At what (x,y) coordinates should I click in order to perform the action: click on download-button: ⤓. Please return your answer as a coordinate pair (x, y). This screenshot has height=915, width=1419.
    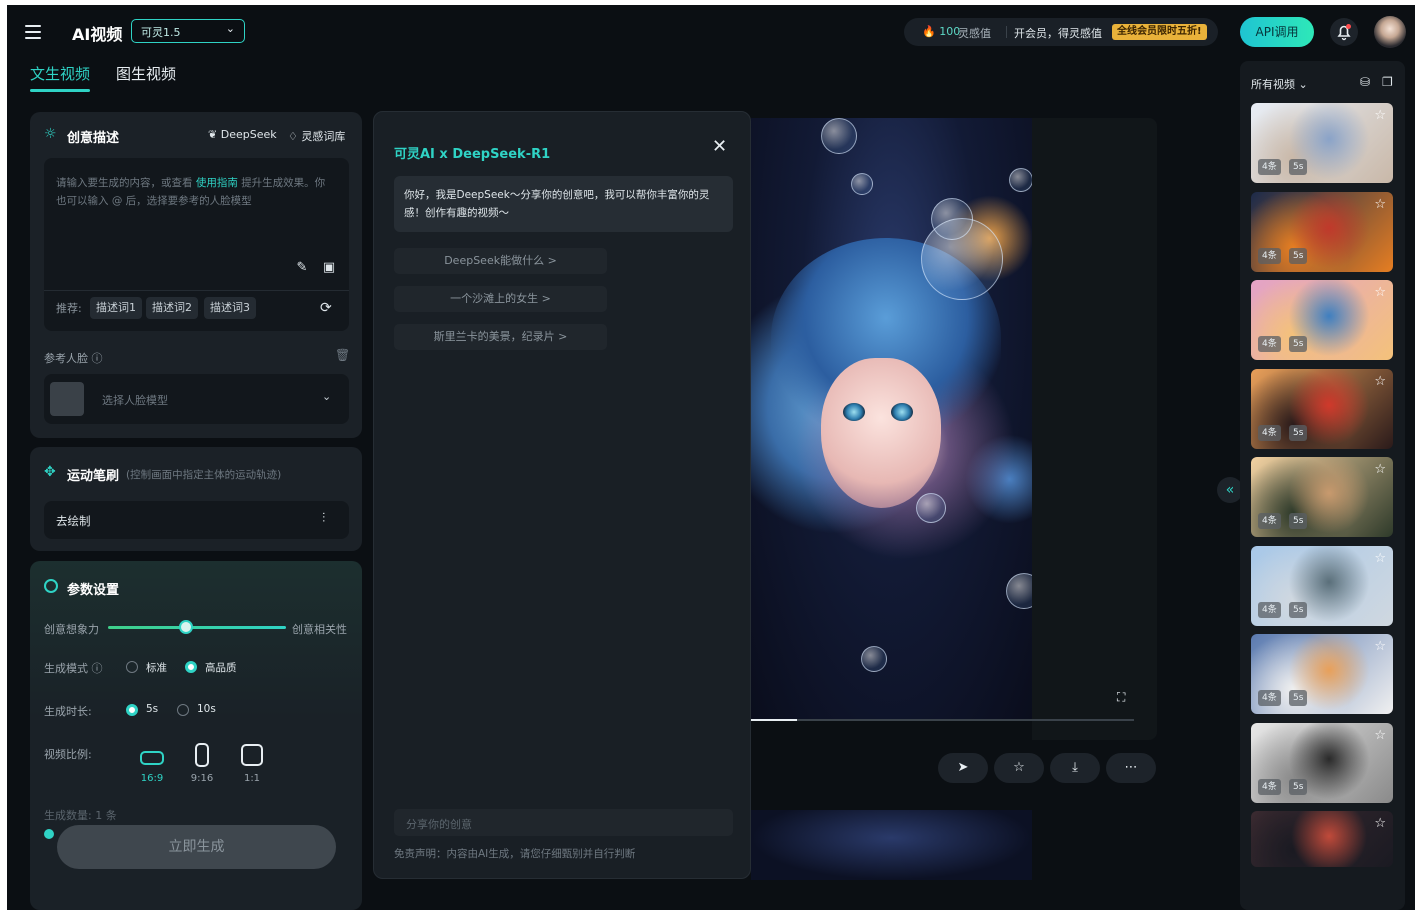
    Looking at the image, I should click on (1075, 768).